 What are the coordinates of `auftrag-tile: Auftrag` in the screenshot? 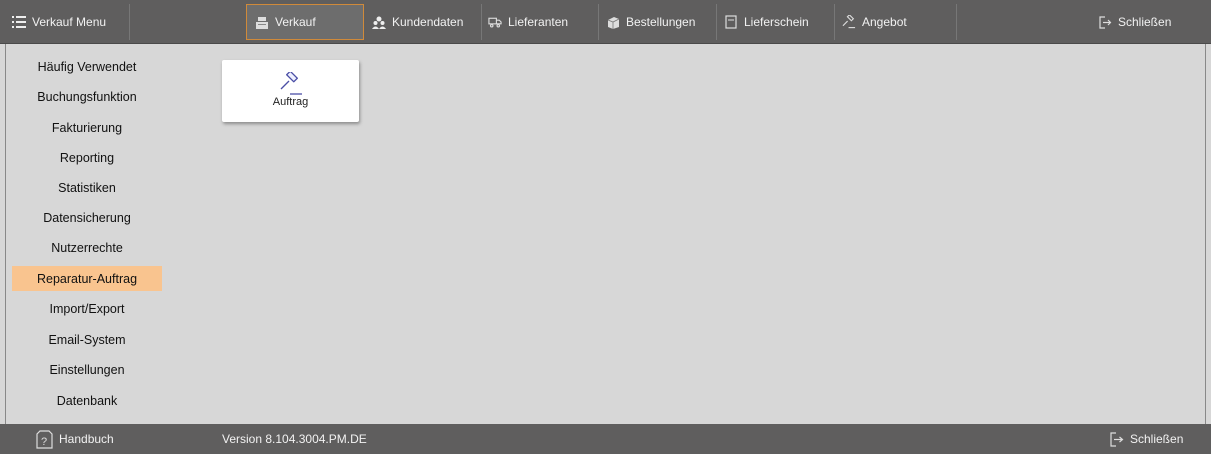 It's located at (290, 91).